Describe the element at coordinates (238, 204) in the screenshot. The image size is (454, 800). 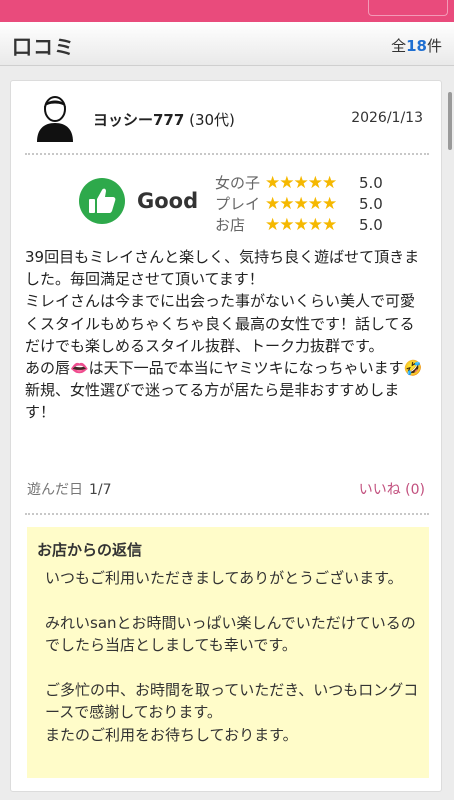
I see `rating-label: プレイ` at that location.